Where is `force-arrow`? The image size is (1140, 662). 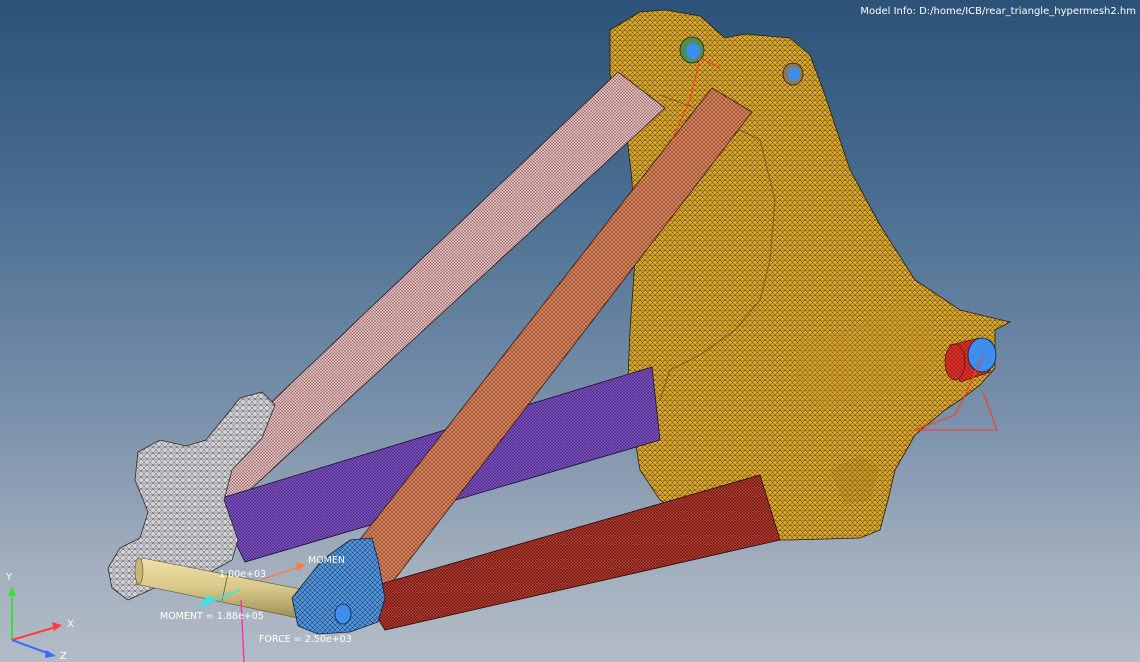 force-arrow is located at coordinates (242, 630).